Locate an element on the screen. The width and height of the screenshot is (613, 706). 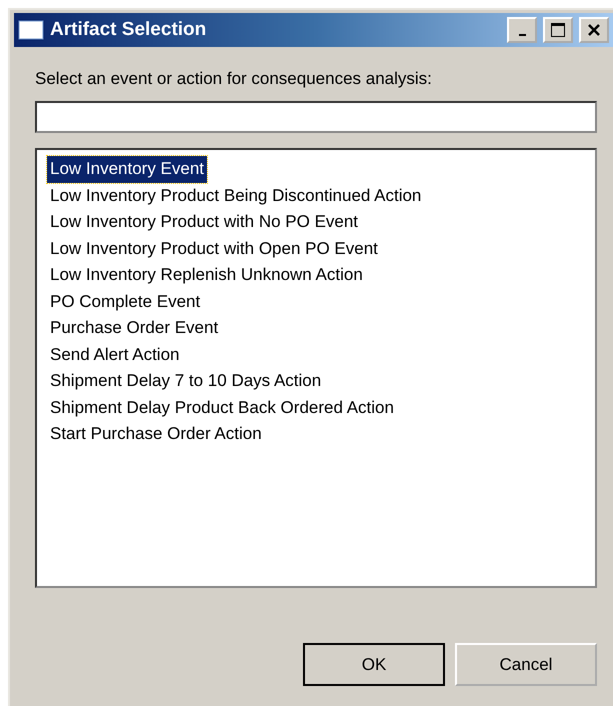
filter-field is located at coordinates (316, 117).